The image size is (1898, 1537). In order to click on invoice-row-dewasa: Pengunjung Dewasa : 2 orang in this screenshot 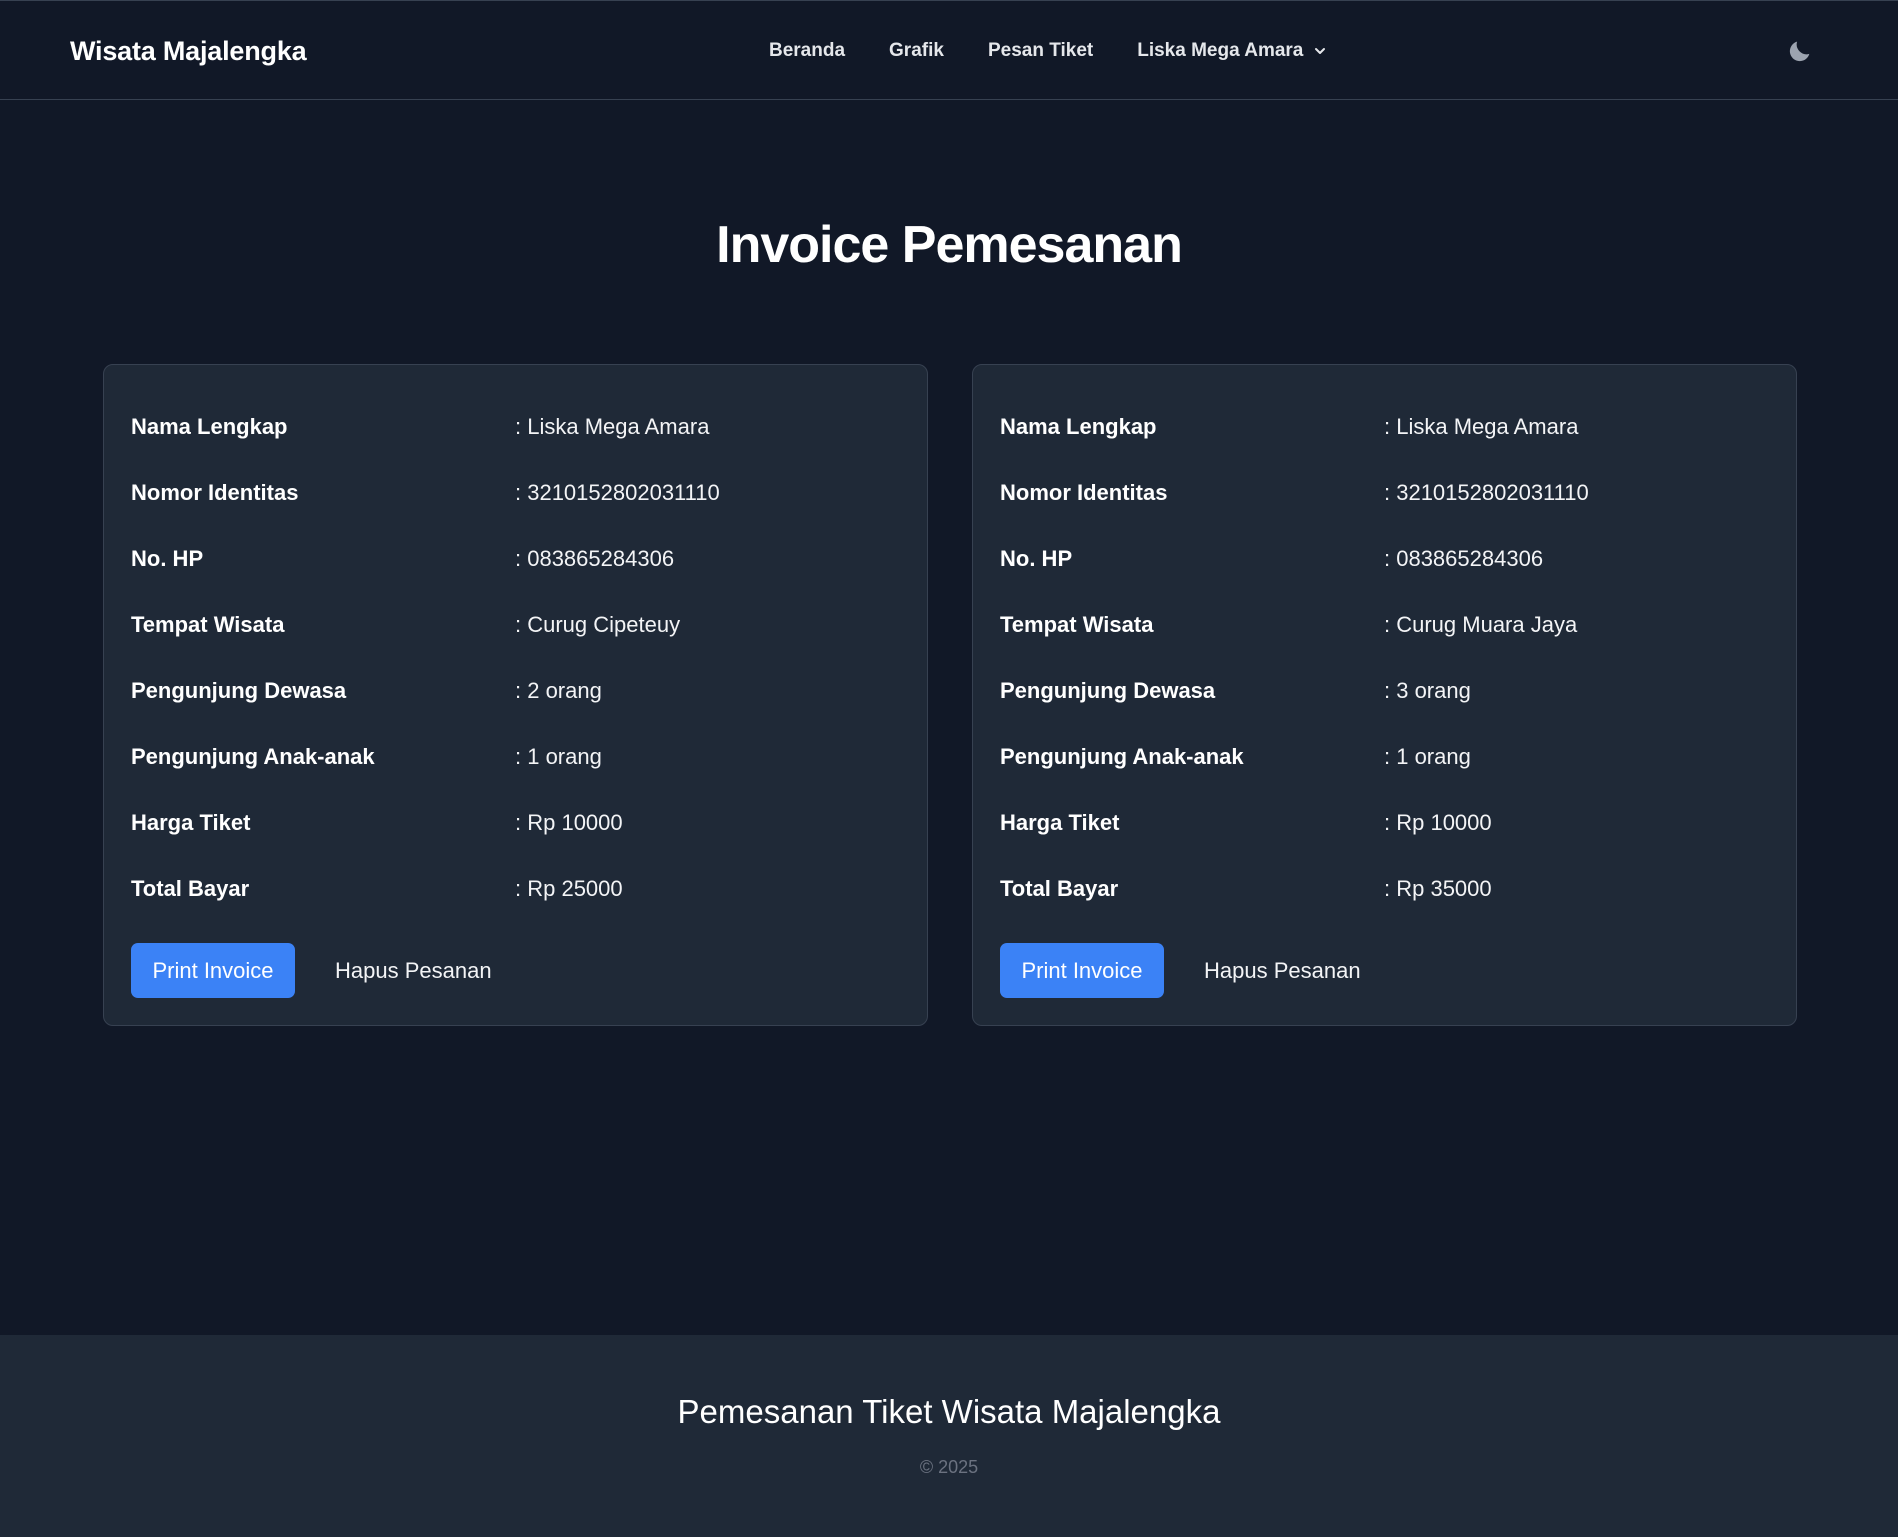, I will do `click(516, 691)`.